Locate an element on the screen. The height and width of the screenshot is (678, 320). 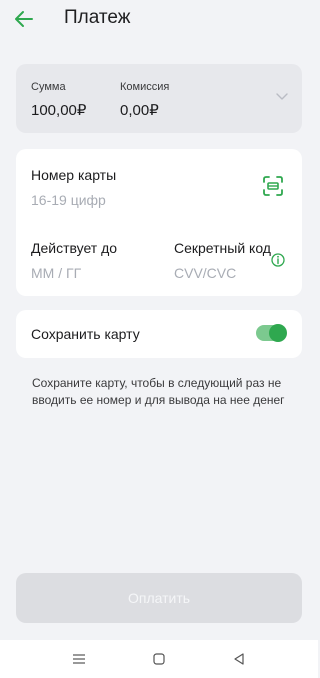
toggle-knob is located at coordinates (278, 333).